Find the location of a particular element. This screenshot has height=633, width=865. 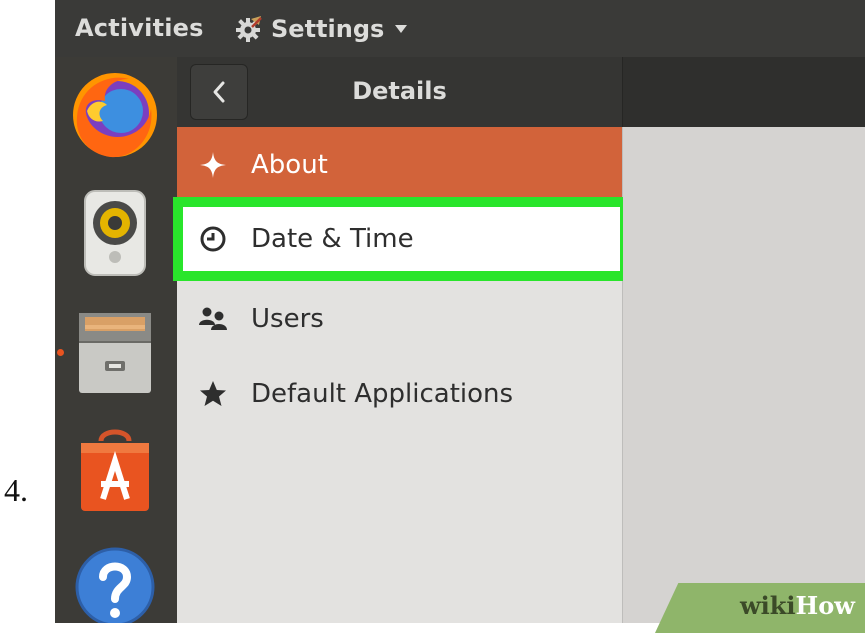

sidebar-item-label: Default Applications is located at coordinates (382, 394).